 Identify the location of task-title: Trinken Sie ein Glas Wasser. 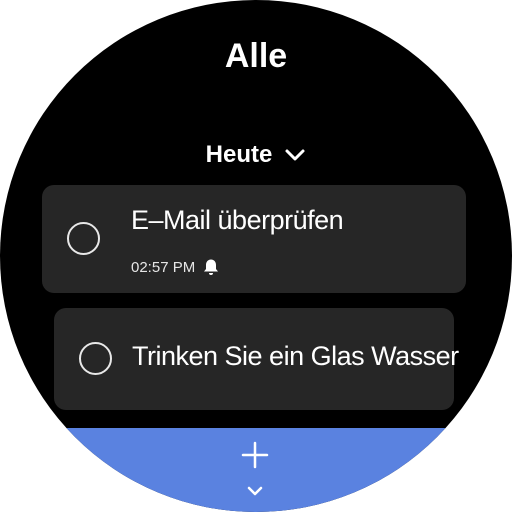
(295, 356).